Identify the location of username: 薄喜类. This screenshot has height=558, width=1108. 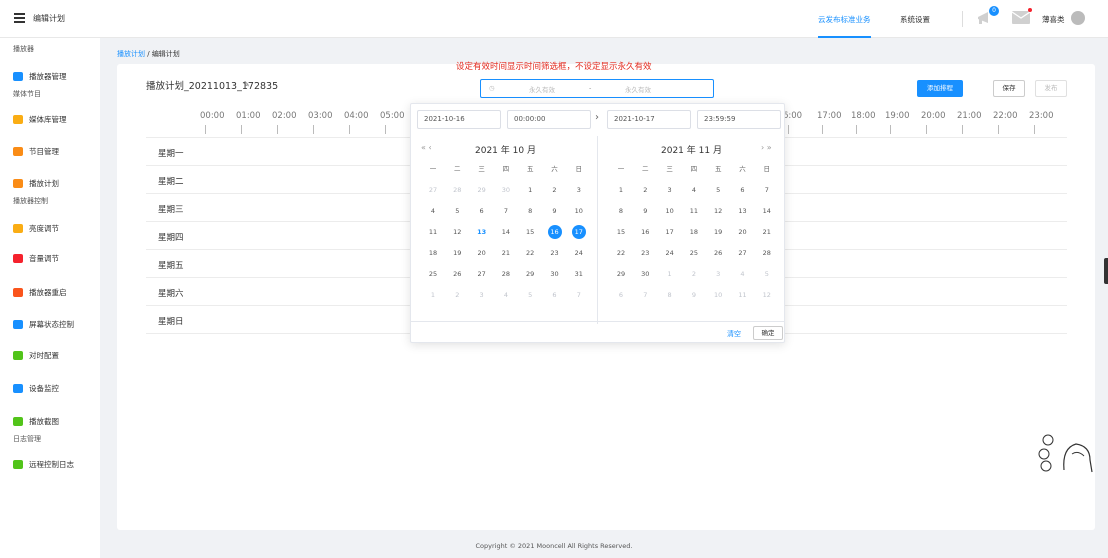
(1053, 19).